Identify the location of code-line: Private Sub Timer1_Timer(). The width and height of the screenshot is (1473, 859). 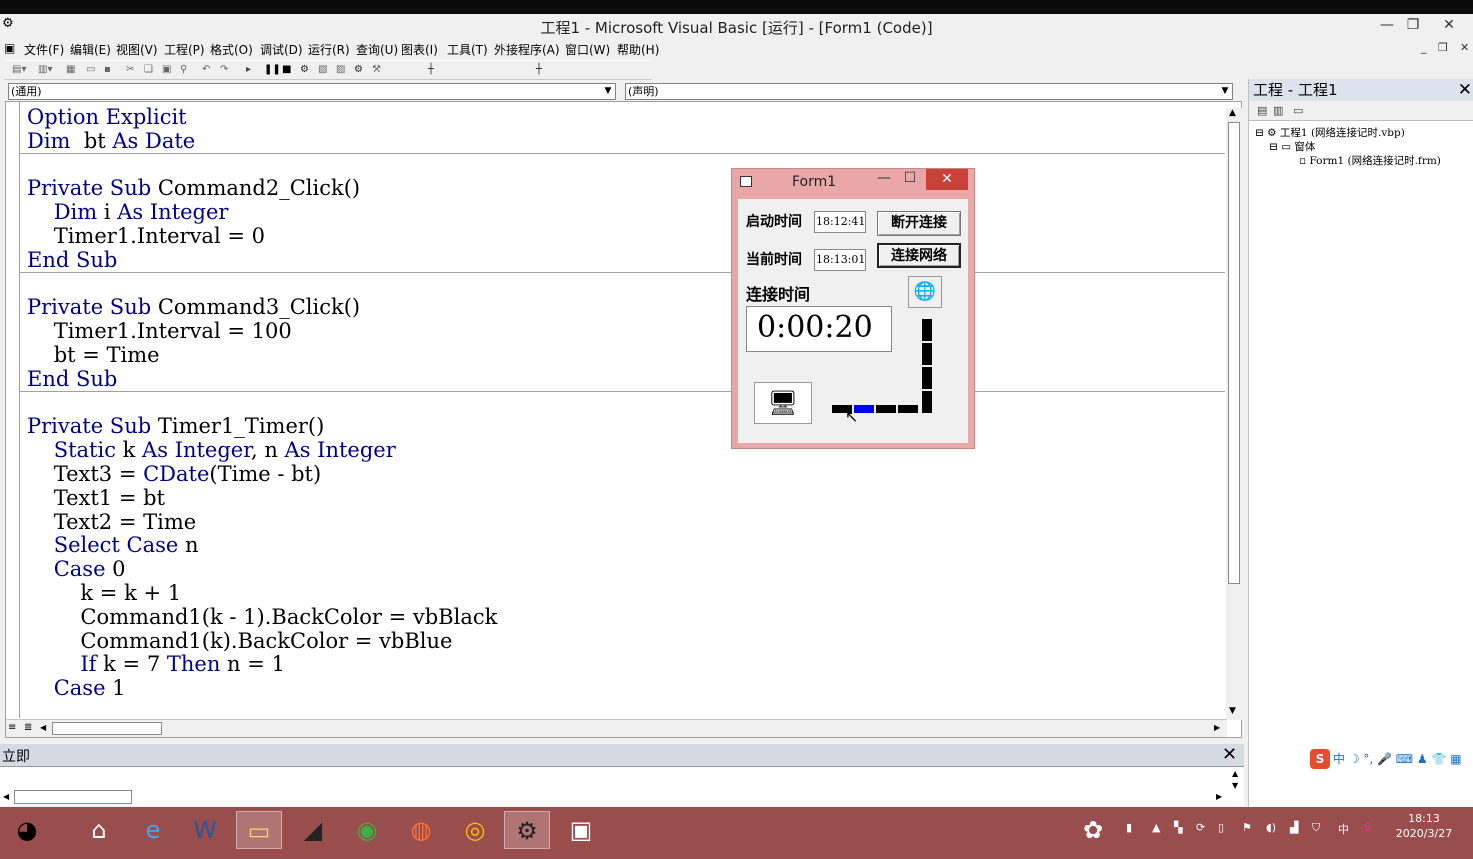
(627, 426).